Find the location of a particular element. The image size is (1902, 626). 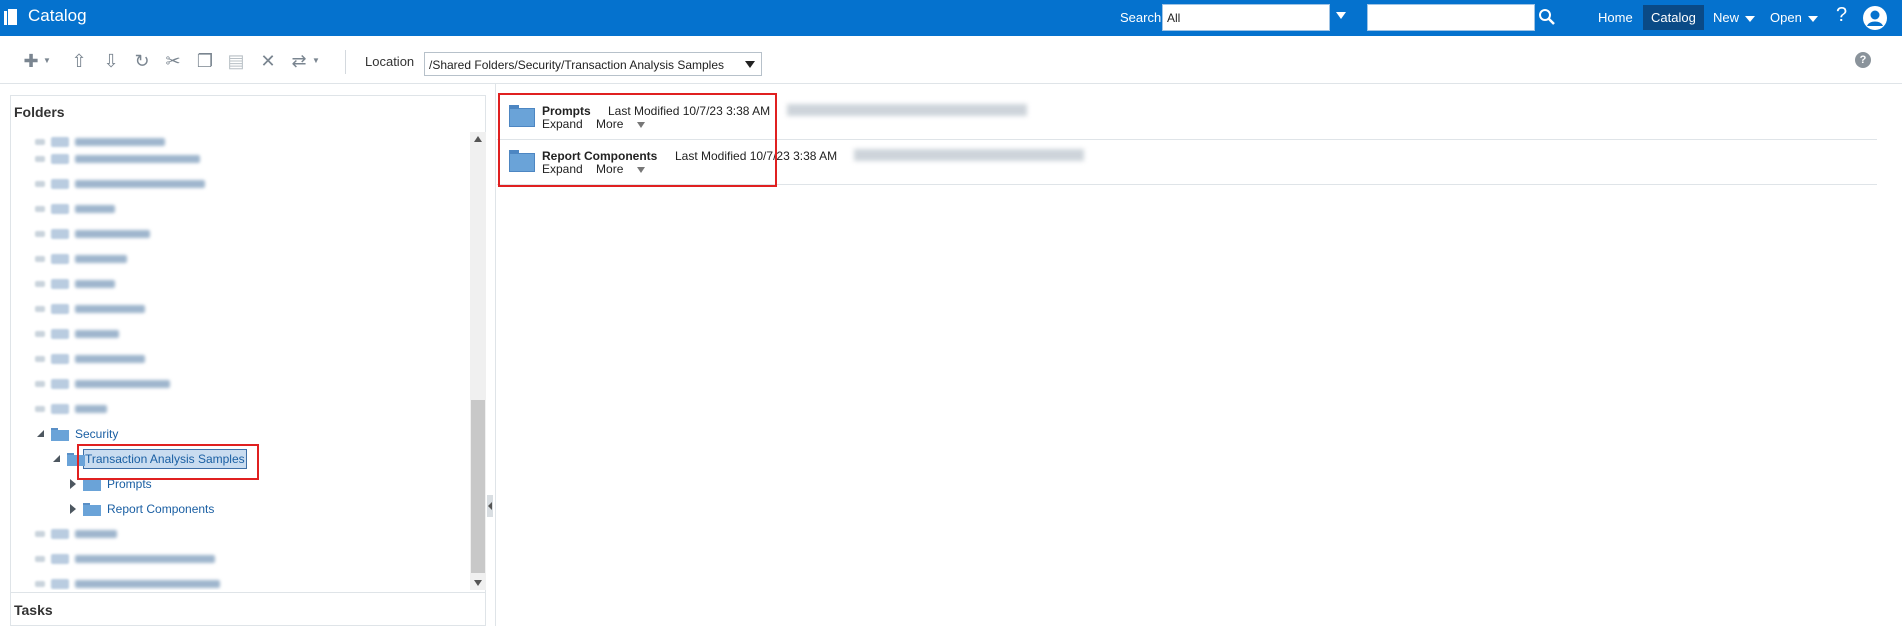

nav-open-label: Open is located at coordinates (1786, 17).